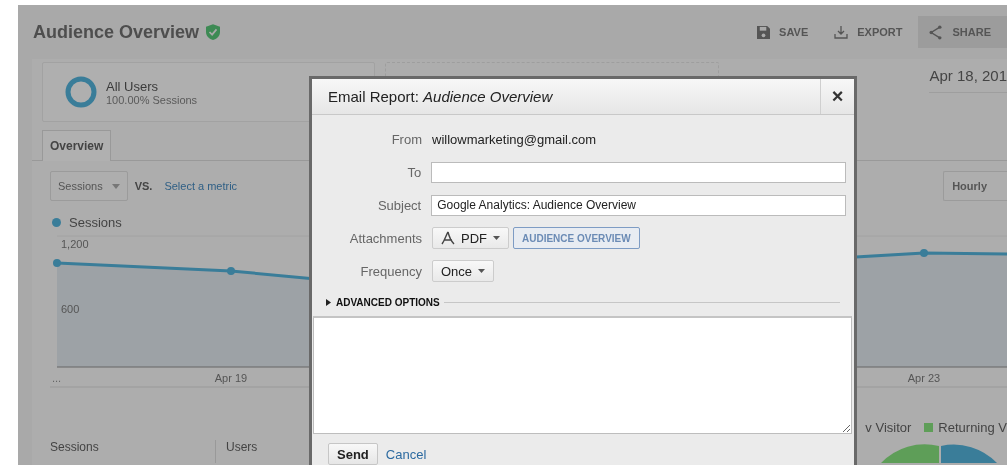 This screenshot has height=465, width=1007. Describe the element at coordinates (841, 32) in the screenshot. I see `download-icon` at that location.